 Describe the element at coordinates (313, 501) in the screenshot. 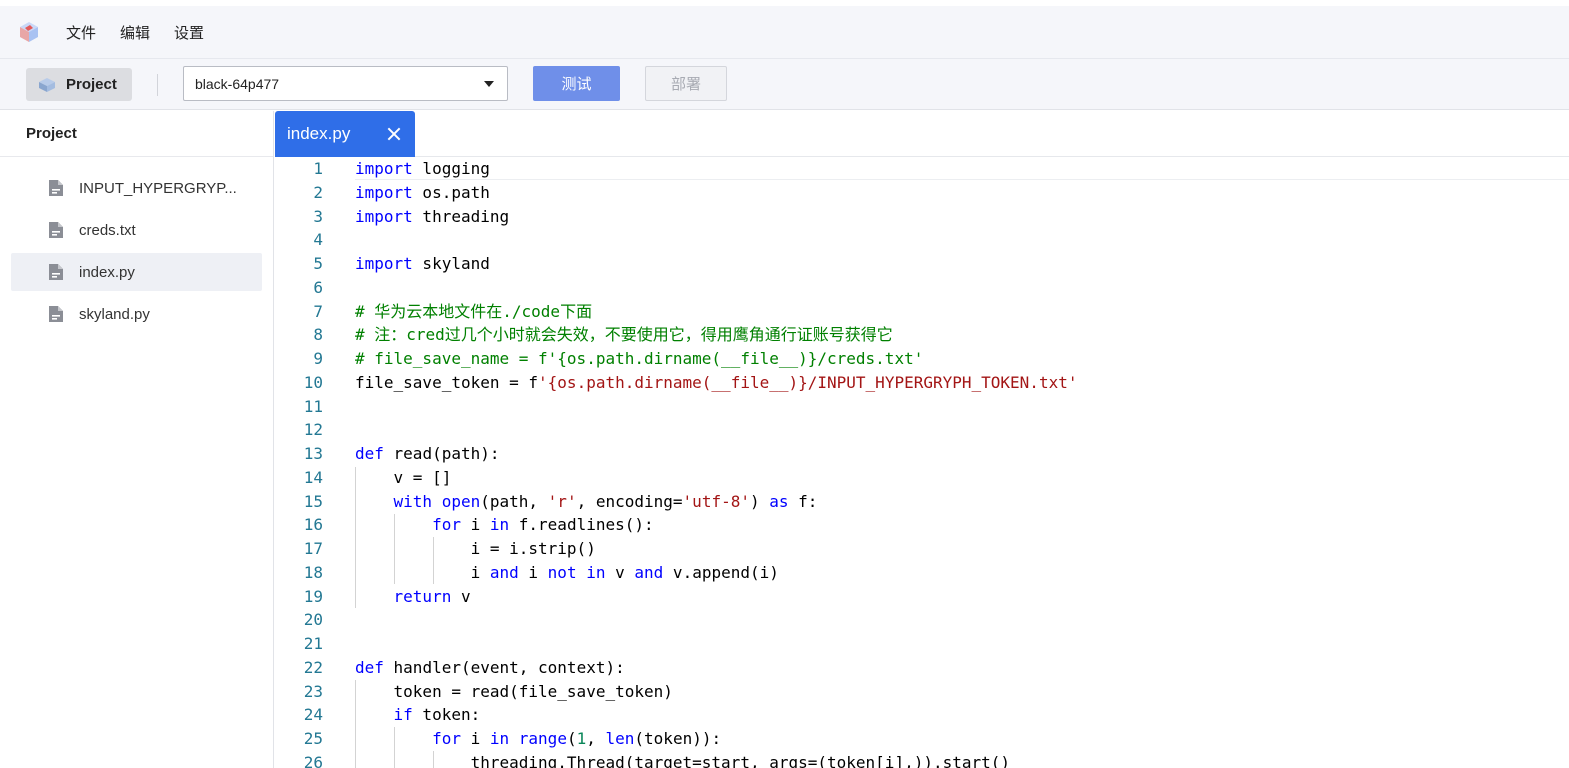

I see `line-number: 15` at that location.